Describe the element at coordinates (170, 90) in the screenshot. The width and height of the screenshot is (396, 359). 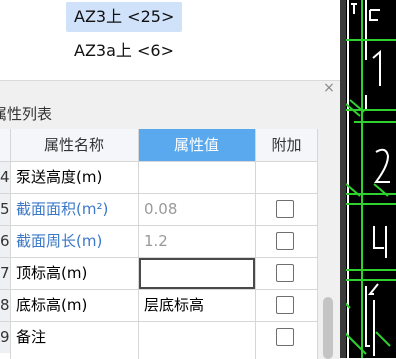
I see `panel-header: ×` at that location.